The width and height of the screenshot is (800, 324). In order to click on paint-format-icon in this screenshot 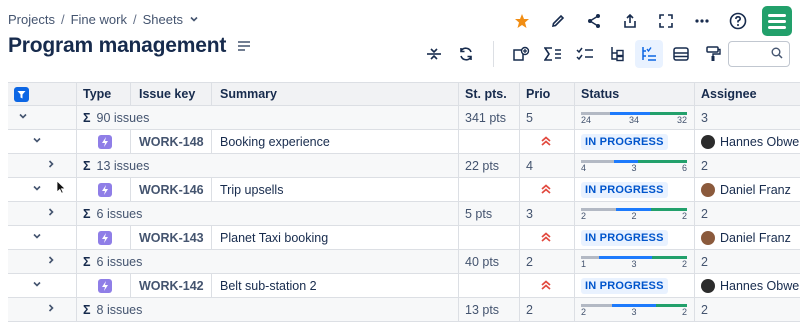, I will do `click(713, 54)`.